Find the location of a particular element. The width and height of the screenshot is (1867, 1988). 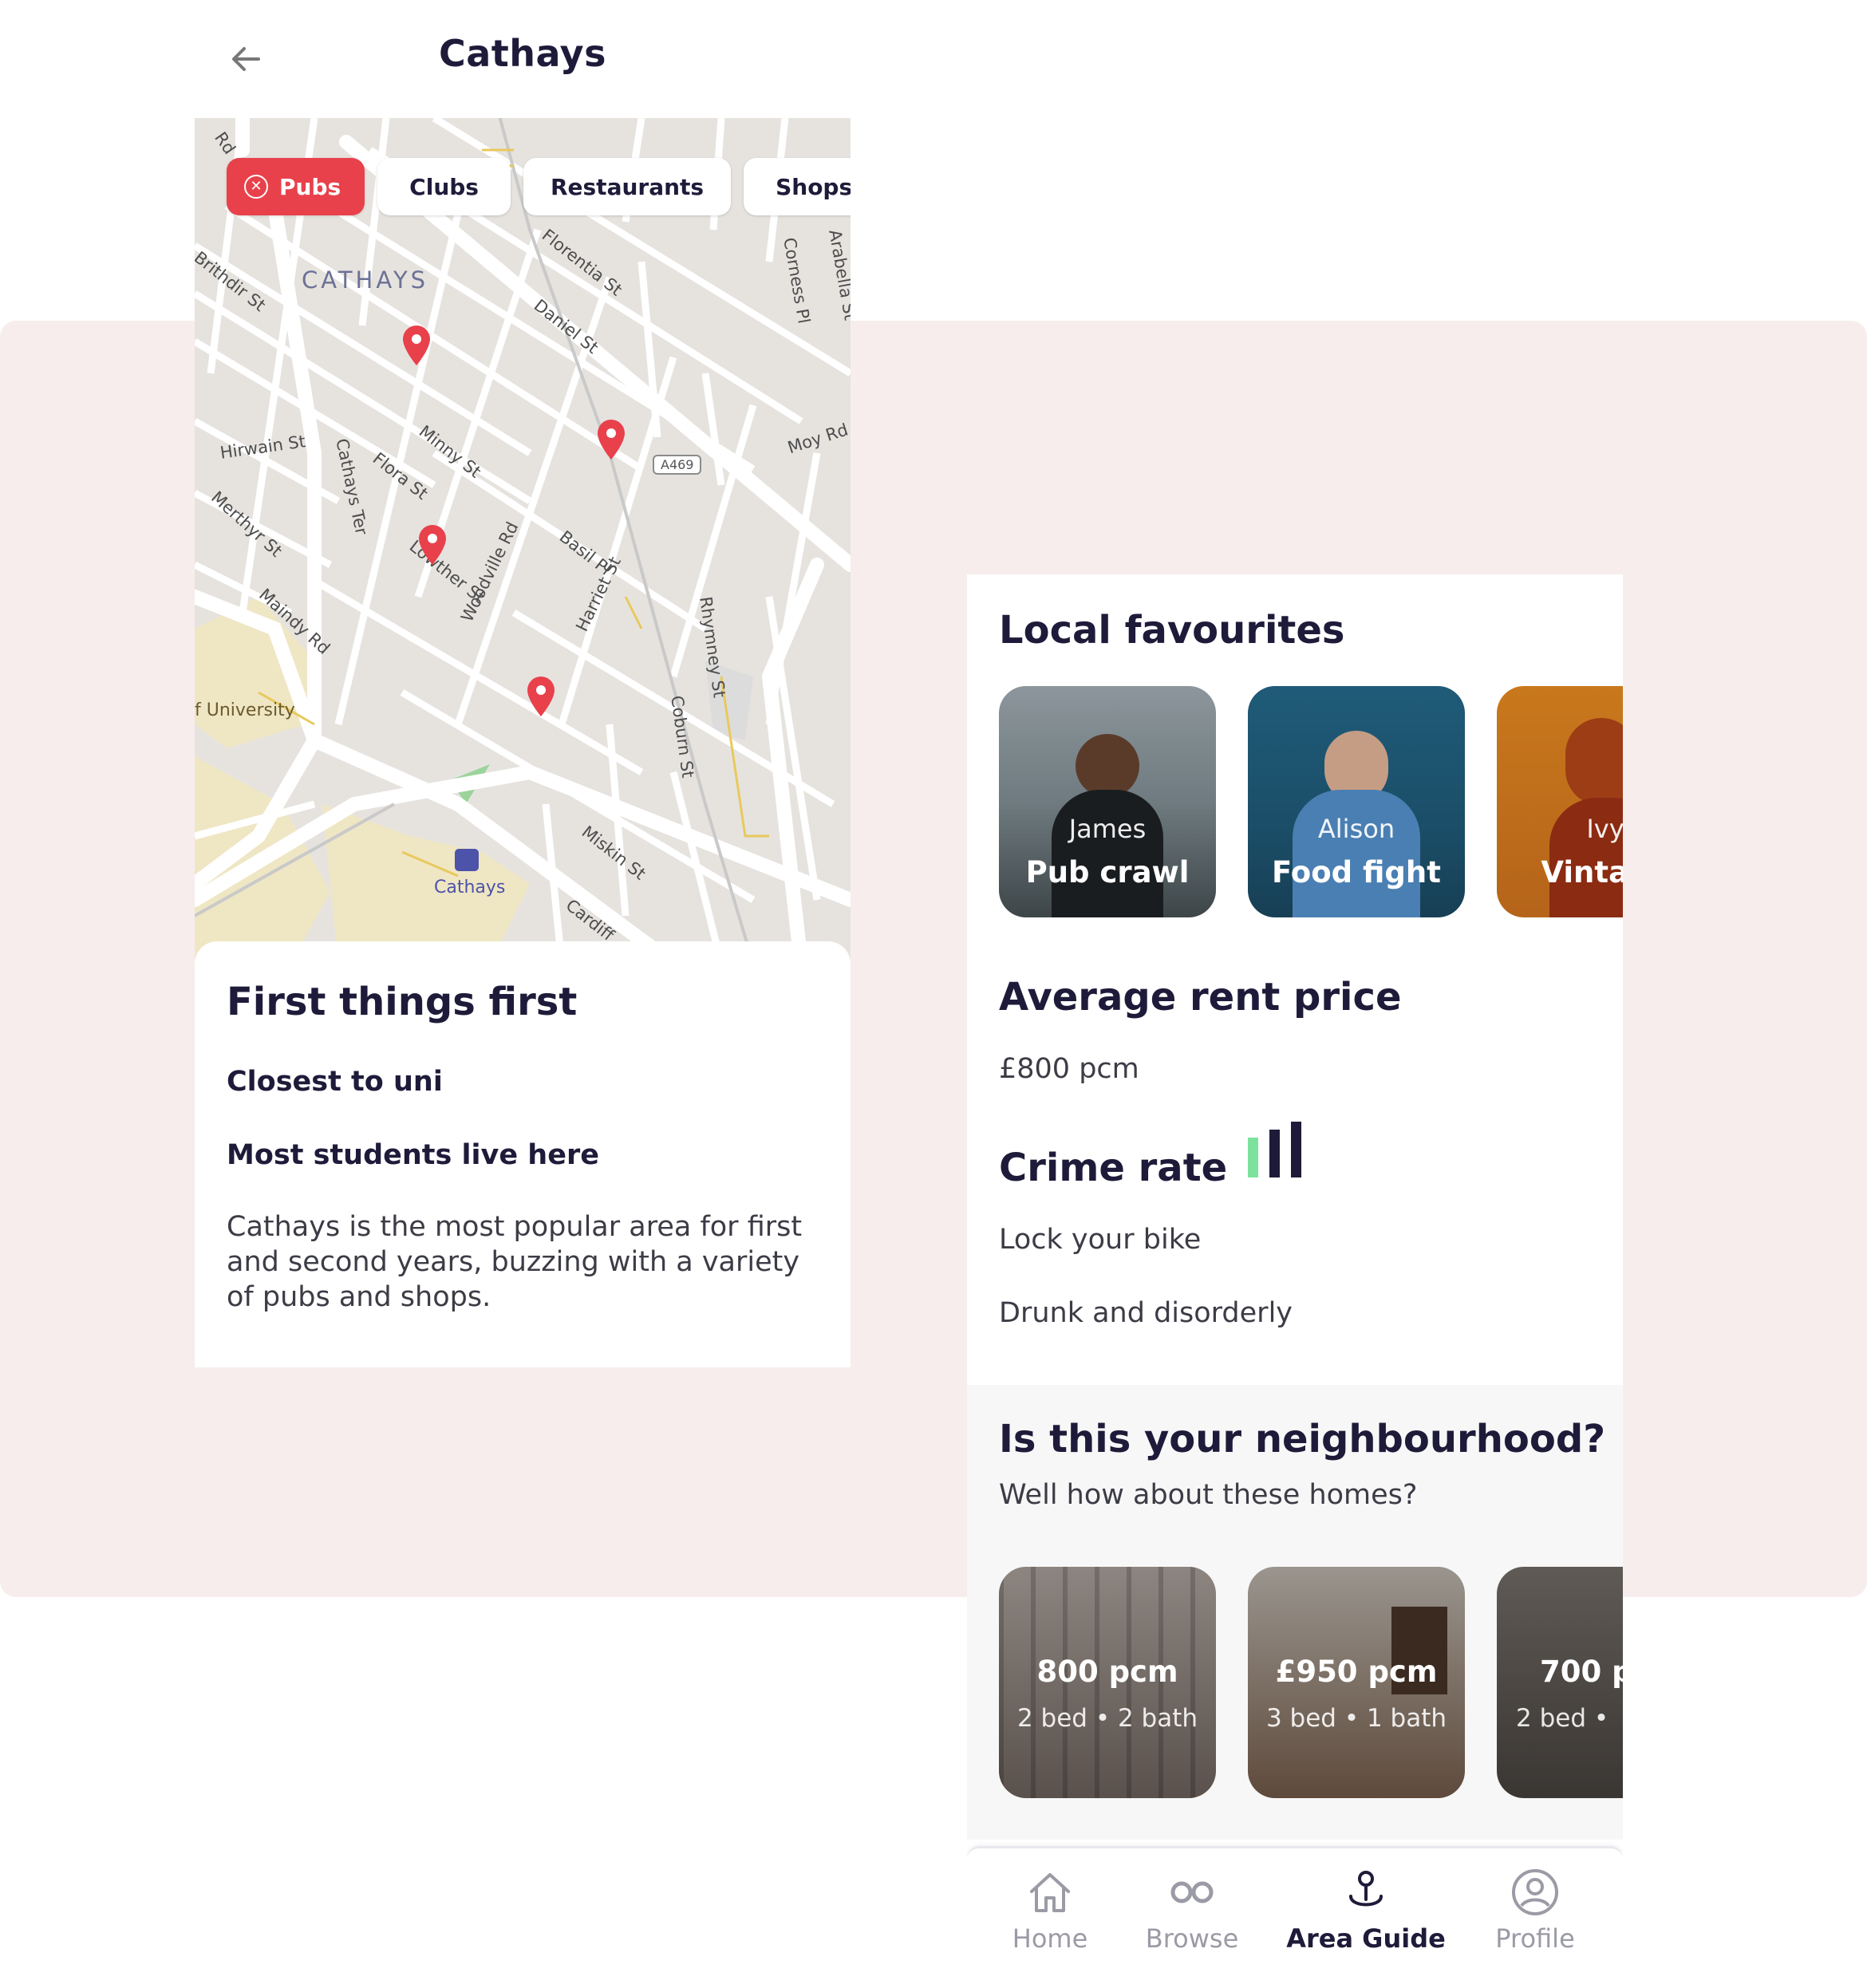

train-station-icon is located at coordinates (467, 860).